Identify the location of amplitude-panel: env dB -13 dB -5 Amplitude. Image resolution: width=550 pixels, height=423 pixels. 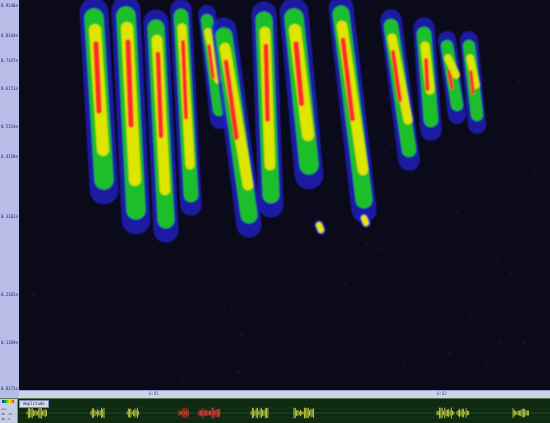
(275, 410).